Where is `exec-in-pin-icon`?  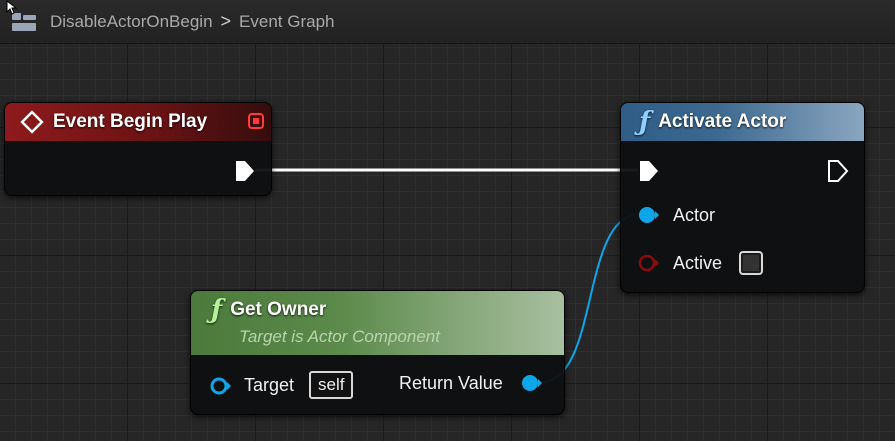 exec-in-pin-icon is located at coordinates (649, 171).